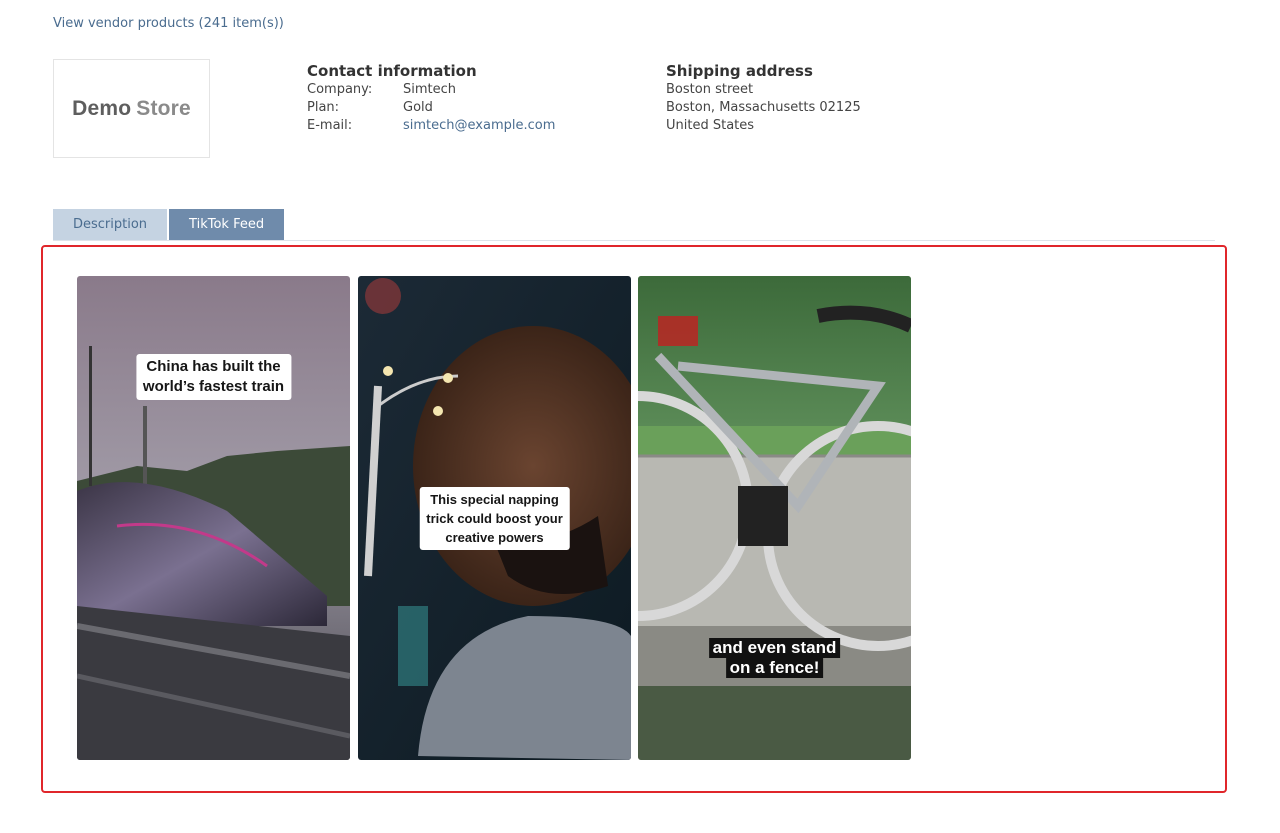 The image size is (1280, 833). I want to click on logo-text: Demo Store, so click(131, 108).